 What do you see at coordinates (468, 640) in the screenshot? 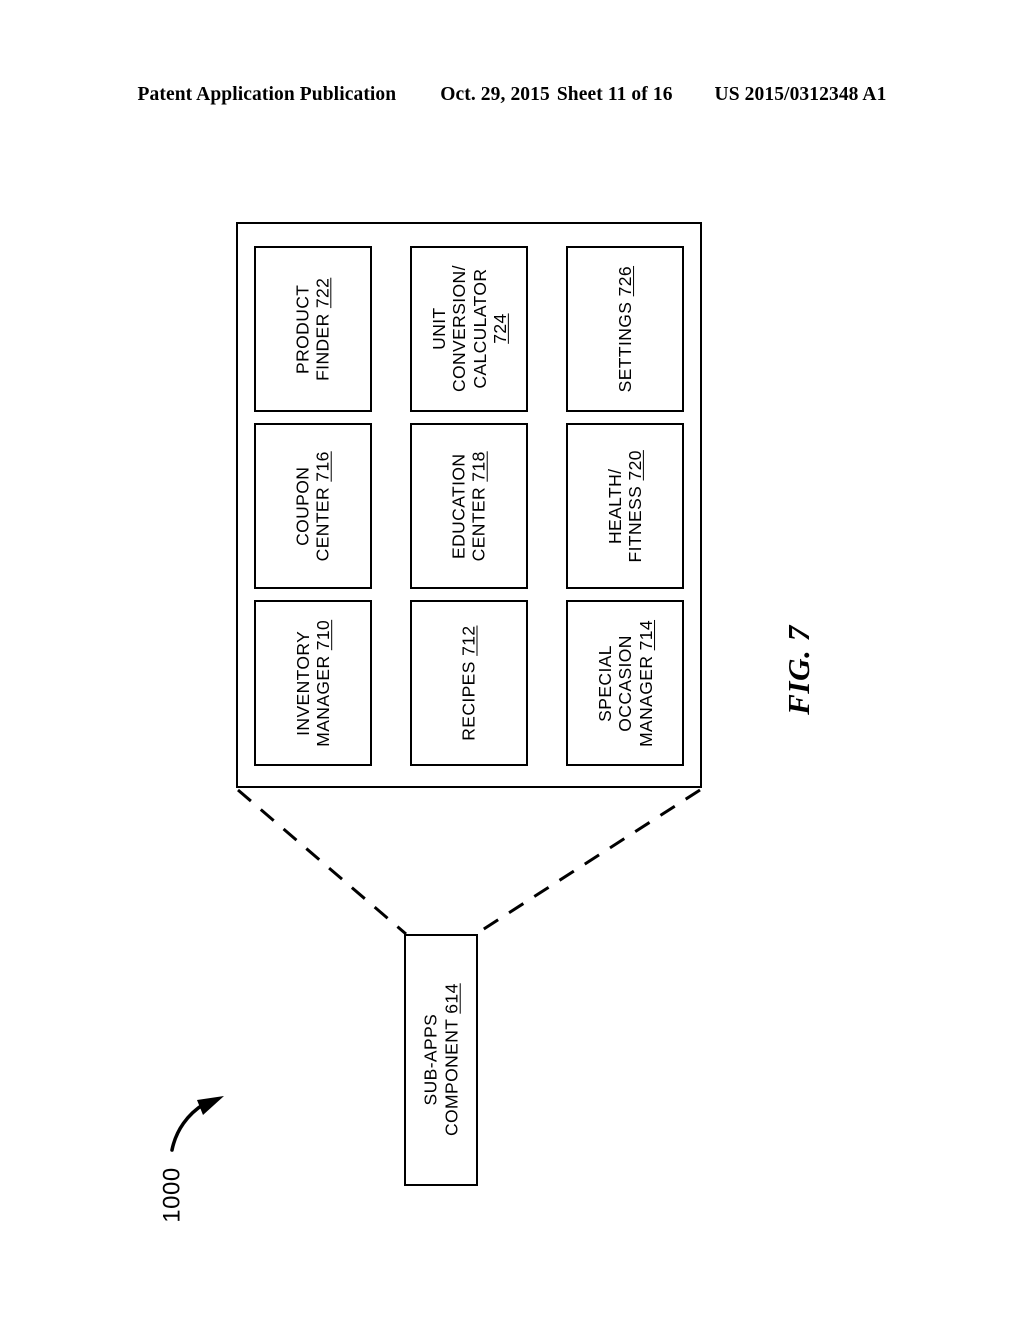
I see `reference-number: 712` at bounding box center [468, 640].